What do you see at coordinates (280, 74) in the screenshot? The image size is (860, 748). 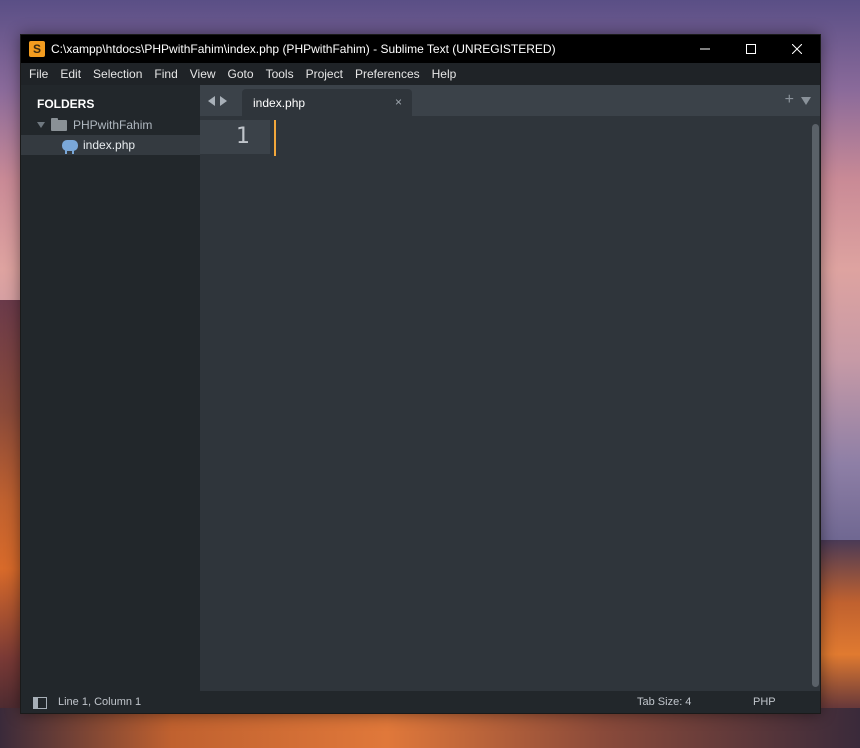 I see `menu-tools: Tools` at bounding box center [280, 74].